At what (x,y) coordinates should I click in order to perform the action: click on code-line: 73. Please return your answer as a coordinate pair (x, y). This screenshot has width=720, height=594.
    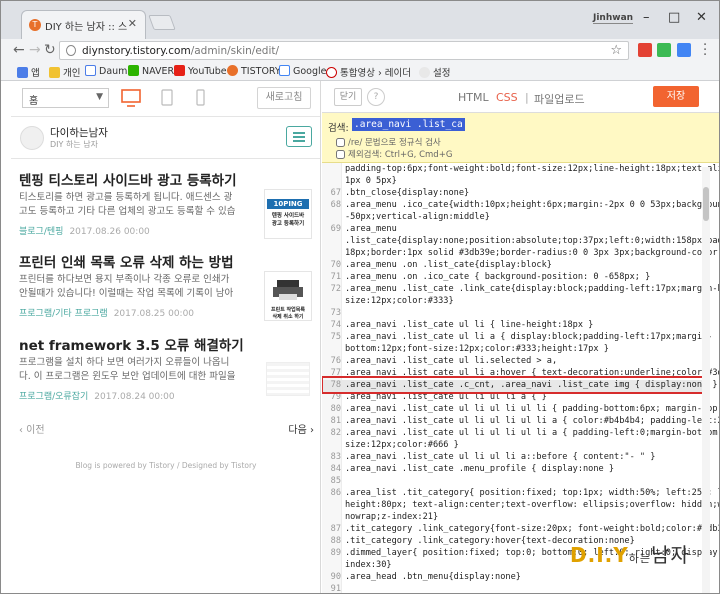
    Looking at the image, I should click on (512, 314).